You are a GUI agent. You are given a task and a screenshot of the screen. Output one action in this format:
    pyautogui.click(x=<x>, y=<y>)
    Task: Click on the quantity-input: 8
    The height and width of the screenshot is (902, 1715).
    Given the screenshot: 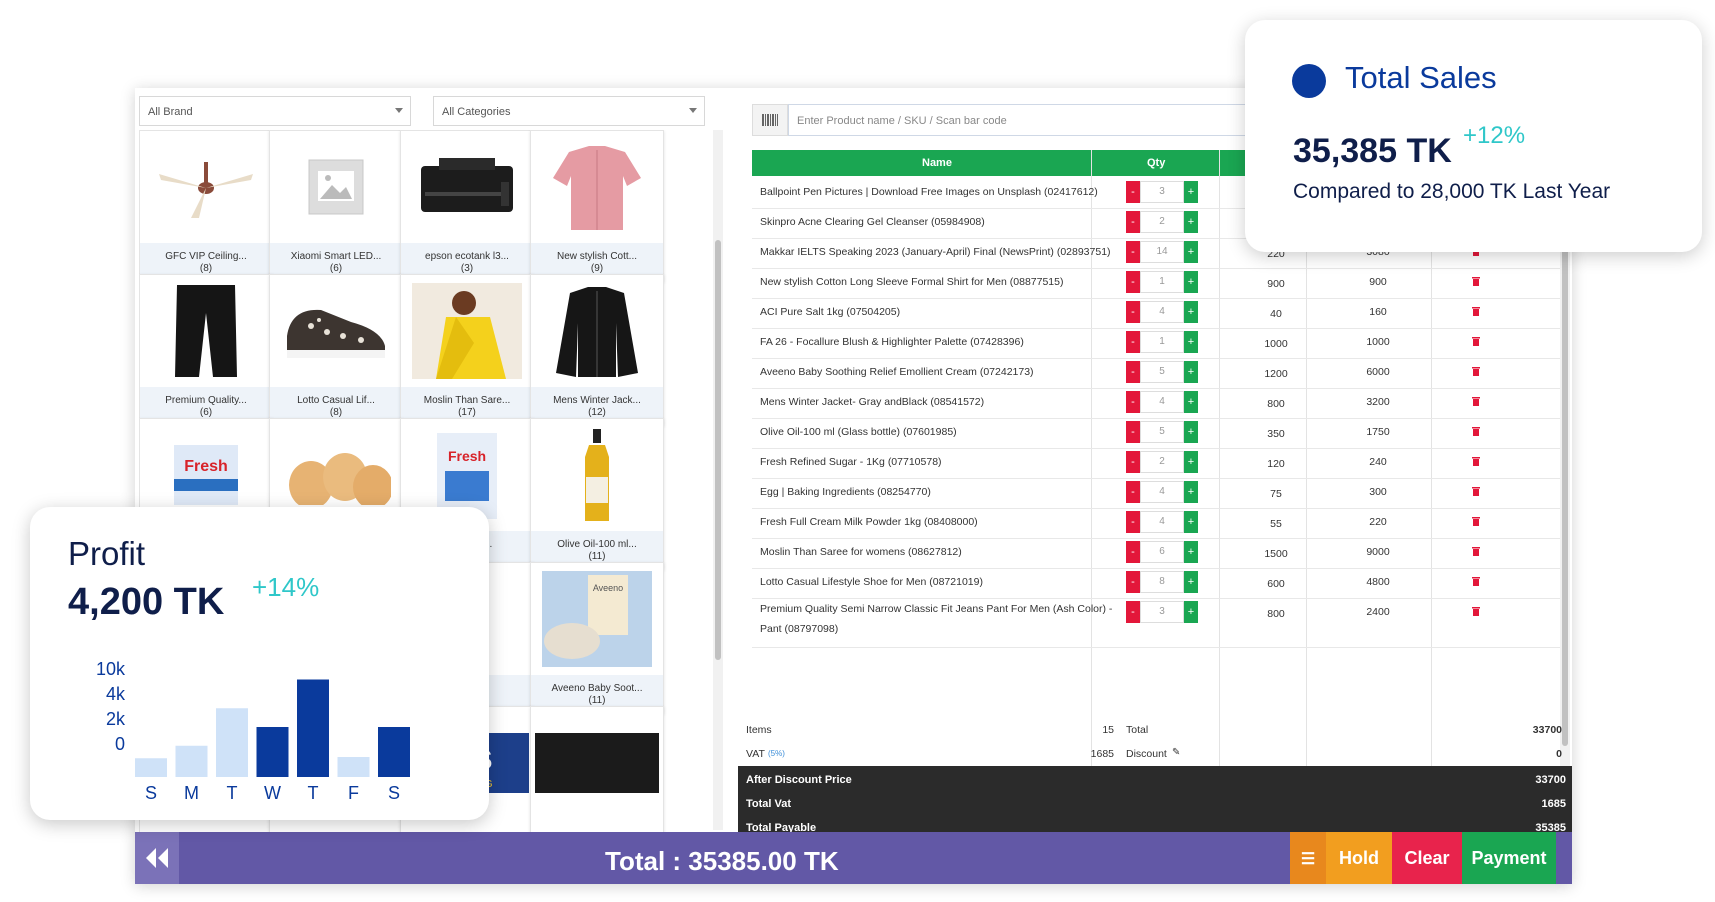 What is the action you would take?
    pyautogui.click(x=1162, y=582)
    